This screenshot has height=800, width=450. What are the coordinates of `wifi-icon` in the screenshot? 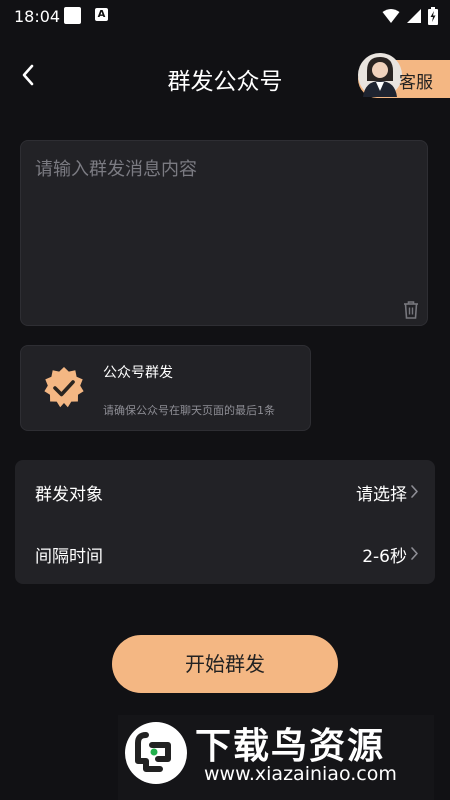 It's located at (391, 16).